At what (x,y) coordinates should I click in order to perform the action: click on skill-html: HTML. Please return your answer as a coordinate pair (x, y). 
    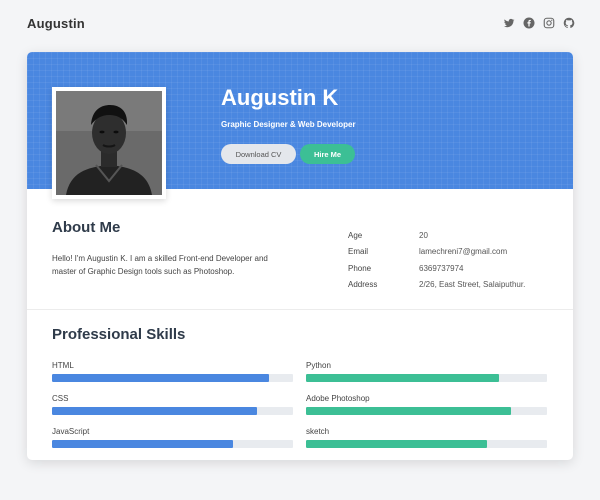
    Looking at the image, I should click on (172, 371).